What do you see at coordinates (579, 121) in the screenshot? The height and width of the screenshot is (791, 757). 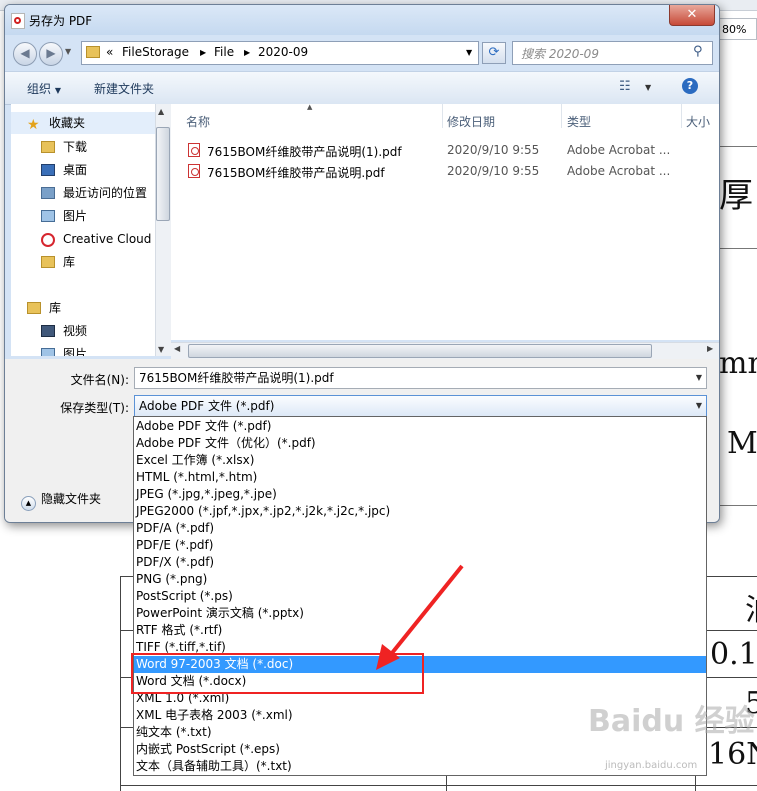 I see `column-type: 类型` at bounding box center [579, 121].